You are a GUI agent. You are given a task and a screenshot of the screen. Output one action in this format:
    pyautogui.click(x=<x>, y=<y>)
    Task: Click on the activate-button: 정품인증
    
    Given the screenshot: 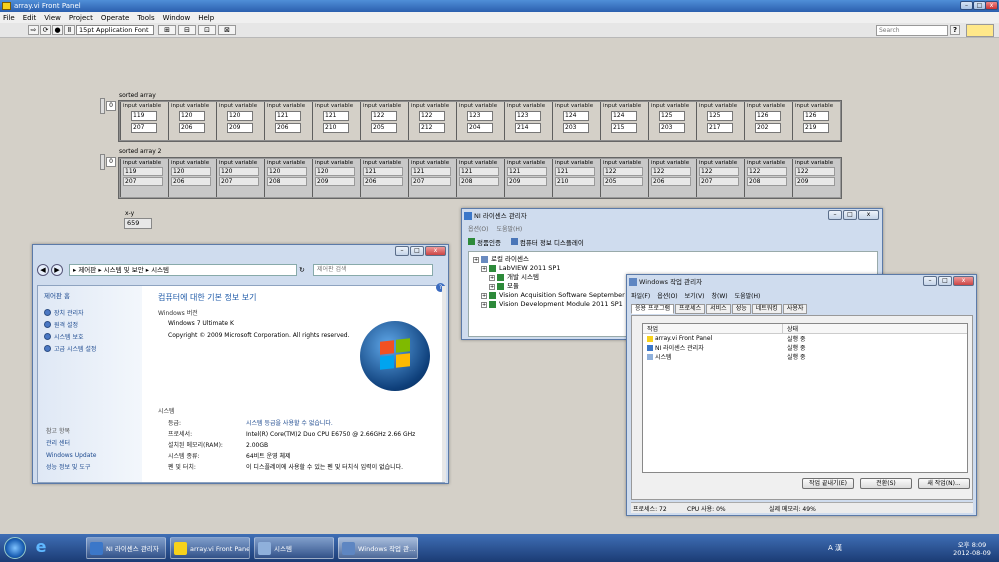 What is the action you would take?
    pyautogui.click(x=484, y=242)
    